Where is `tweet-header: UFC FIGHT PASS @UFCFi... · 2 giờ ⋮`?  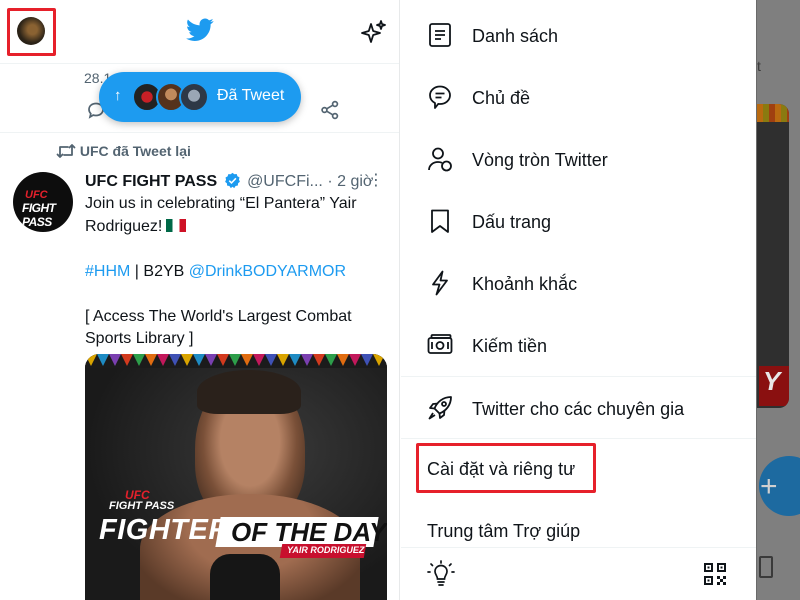 tweet-header: UFC FIGHT PASS @UFCFi... · 2 giờ ⋮ is located at coordinates (240, 183).